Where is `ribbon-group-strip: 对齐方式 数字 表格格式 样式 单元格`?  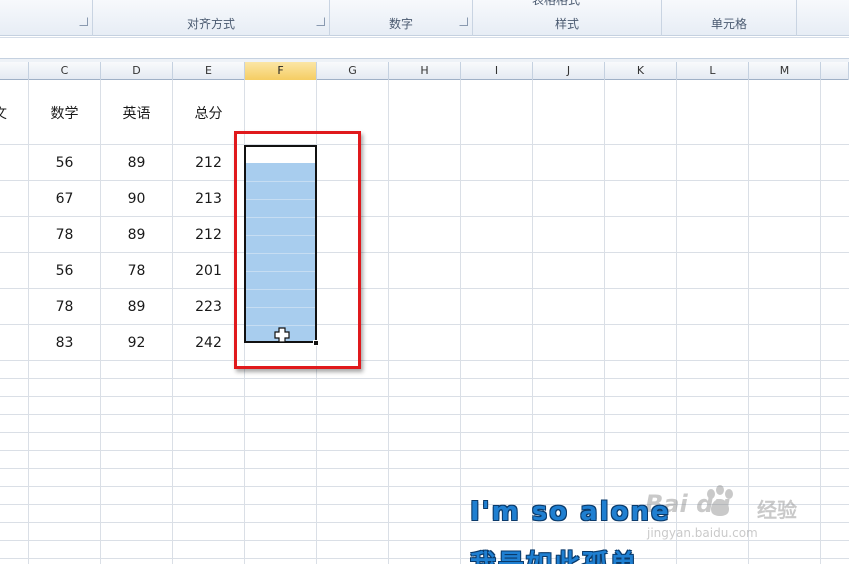
ribbon-group-strip: 对齐方式 数字 表格格式 样式 单元格 is located at coordinates (424, 18).